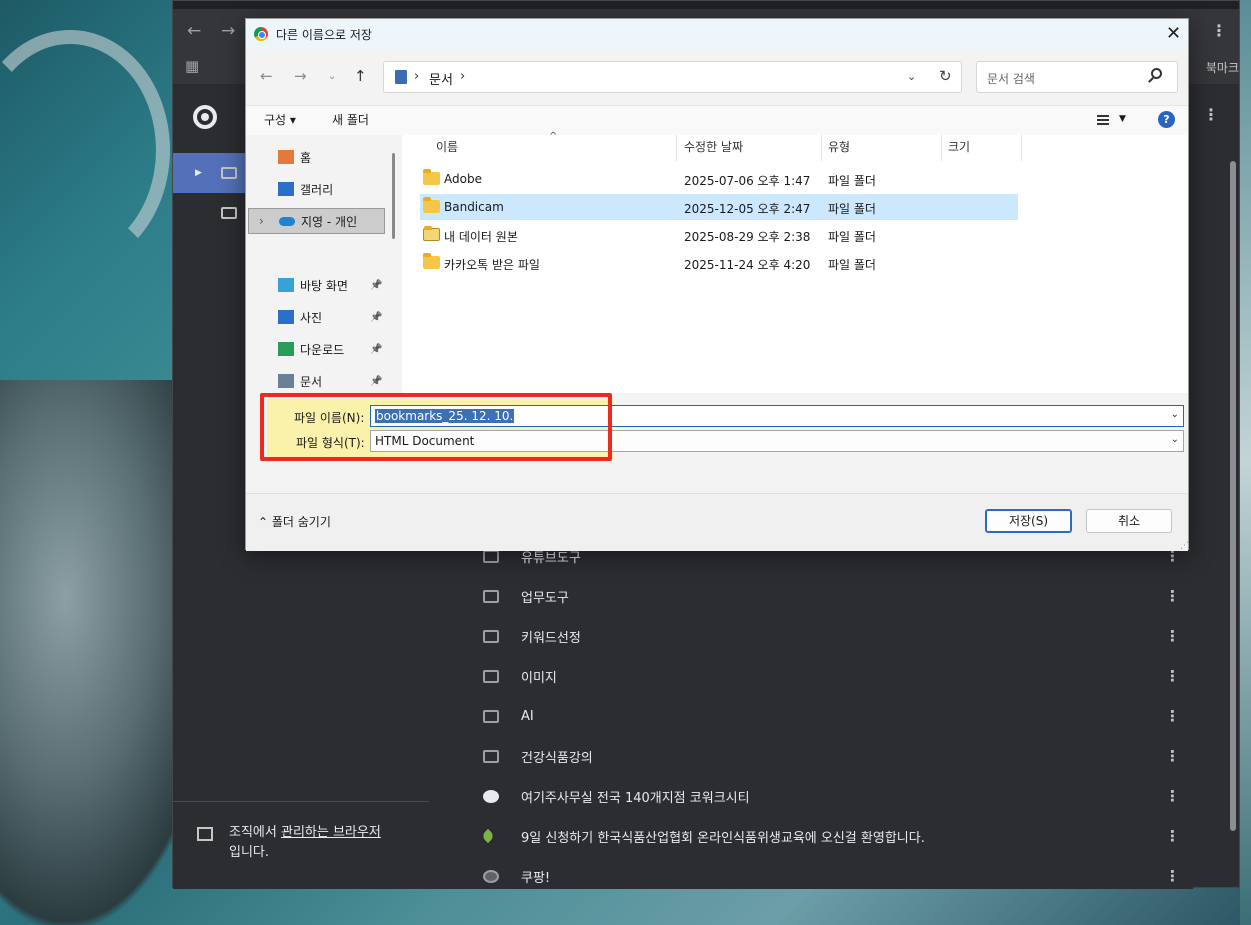  What do you see at coordinates (827, 876) in the screenshot?
I see `bookmark-row: 쿠팡! ⋮` at bounding box center [827, 876].